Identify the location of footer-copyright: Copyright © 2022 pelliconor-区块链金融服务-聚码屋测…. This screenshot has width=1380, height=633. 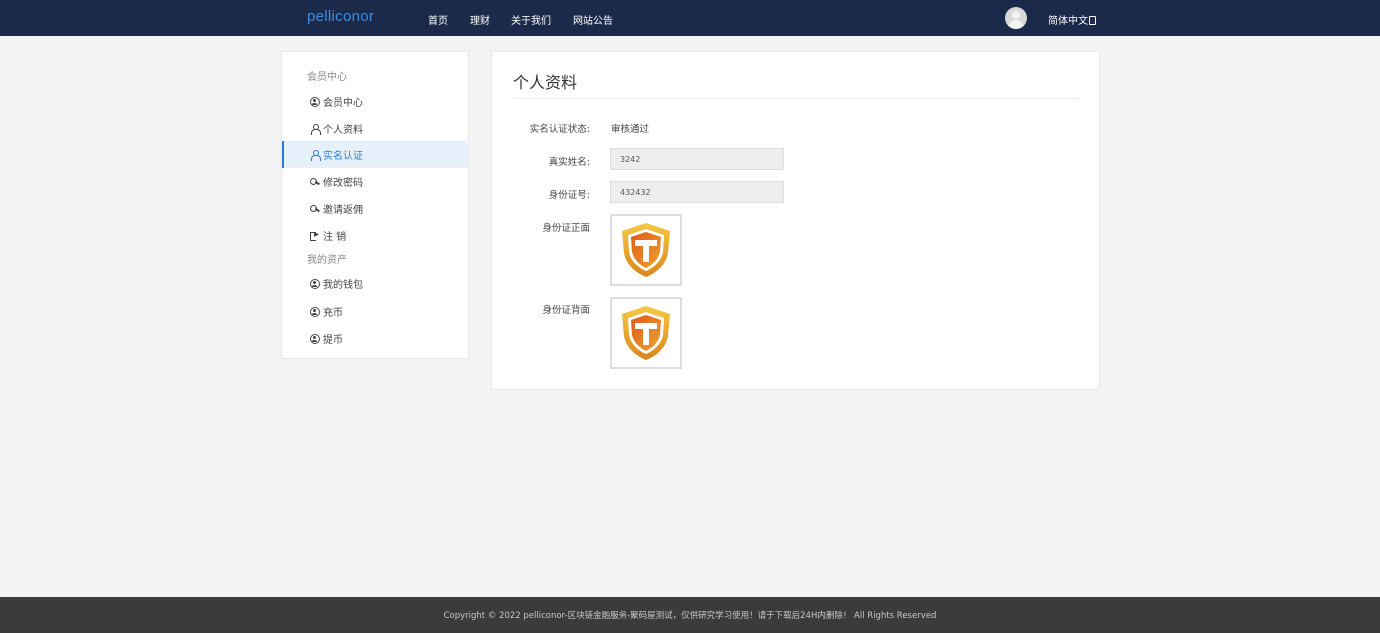
(690, 616).